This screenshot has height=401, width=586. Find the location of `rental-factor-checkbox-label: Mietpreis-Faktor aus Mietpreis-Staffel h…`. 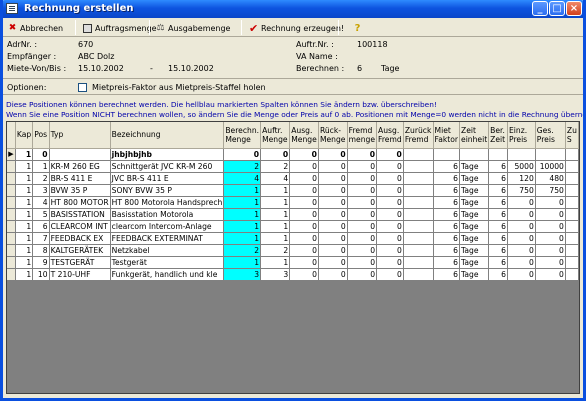

rental-factor-checkbox-label: Mietpreis-Faktor aus Mietpreis-Staffel h… is located at coordinates (179, 87).